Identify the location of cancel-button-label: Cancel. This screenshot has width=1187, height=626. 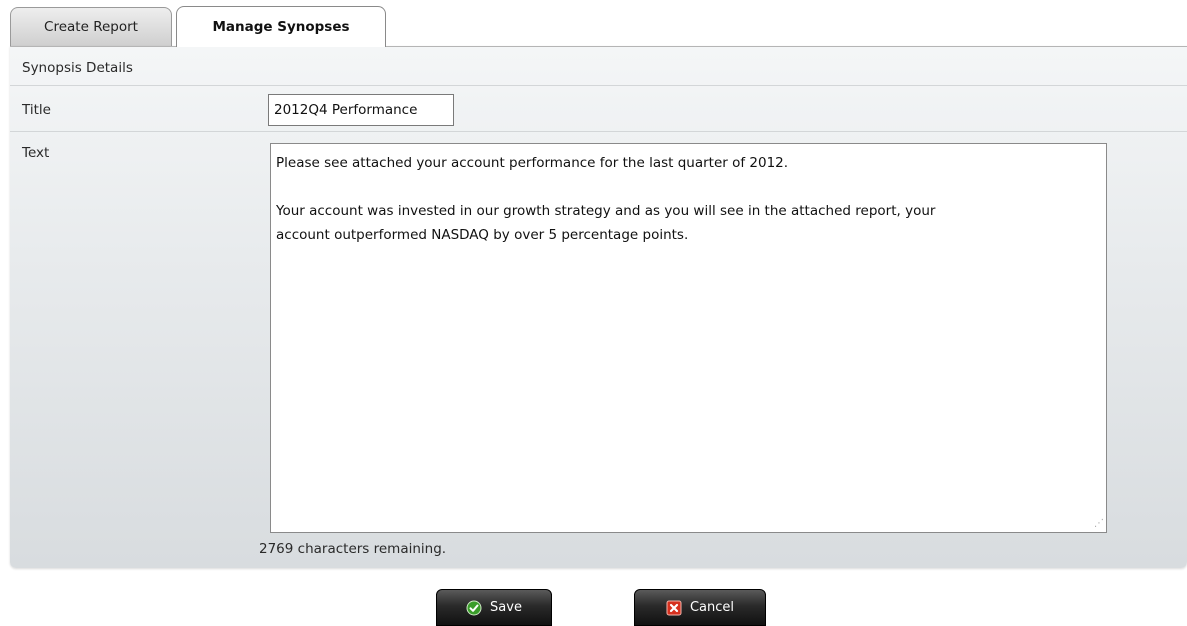
(712, 607).